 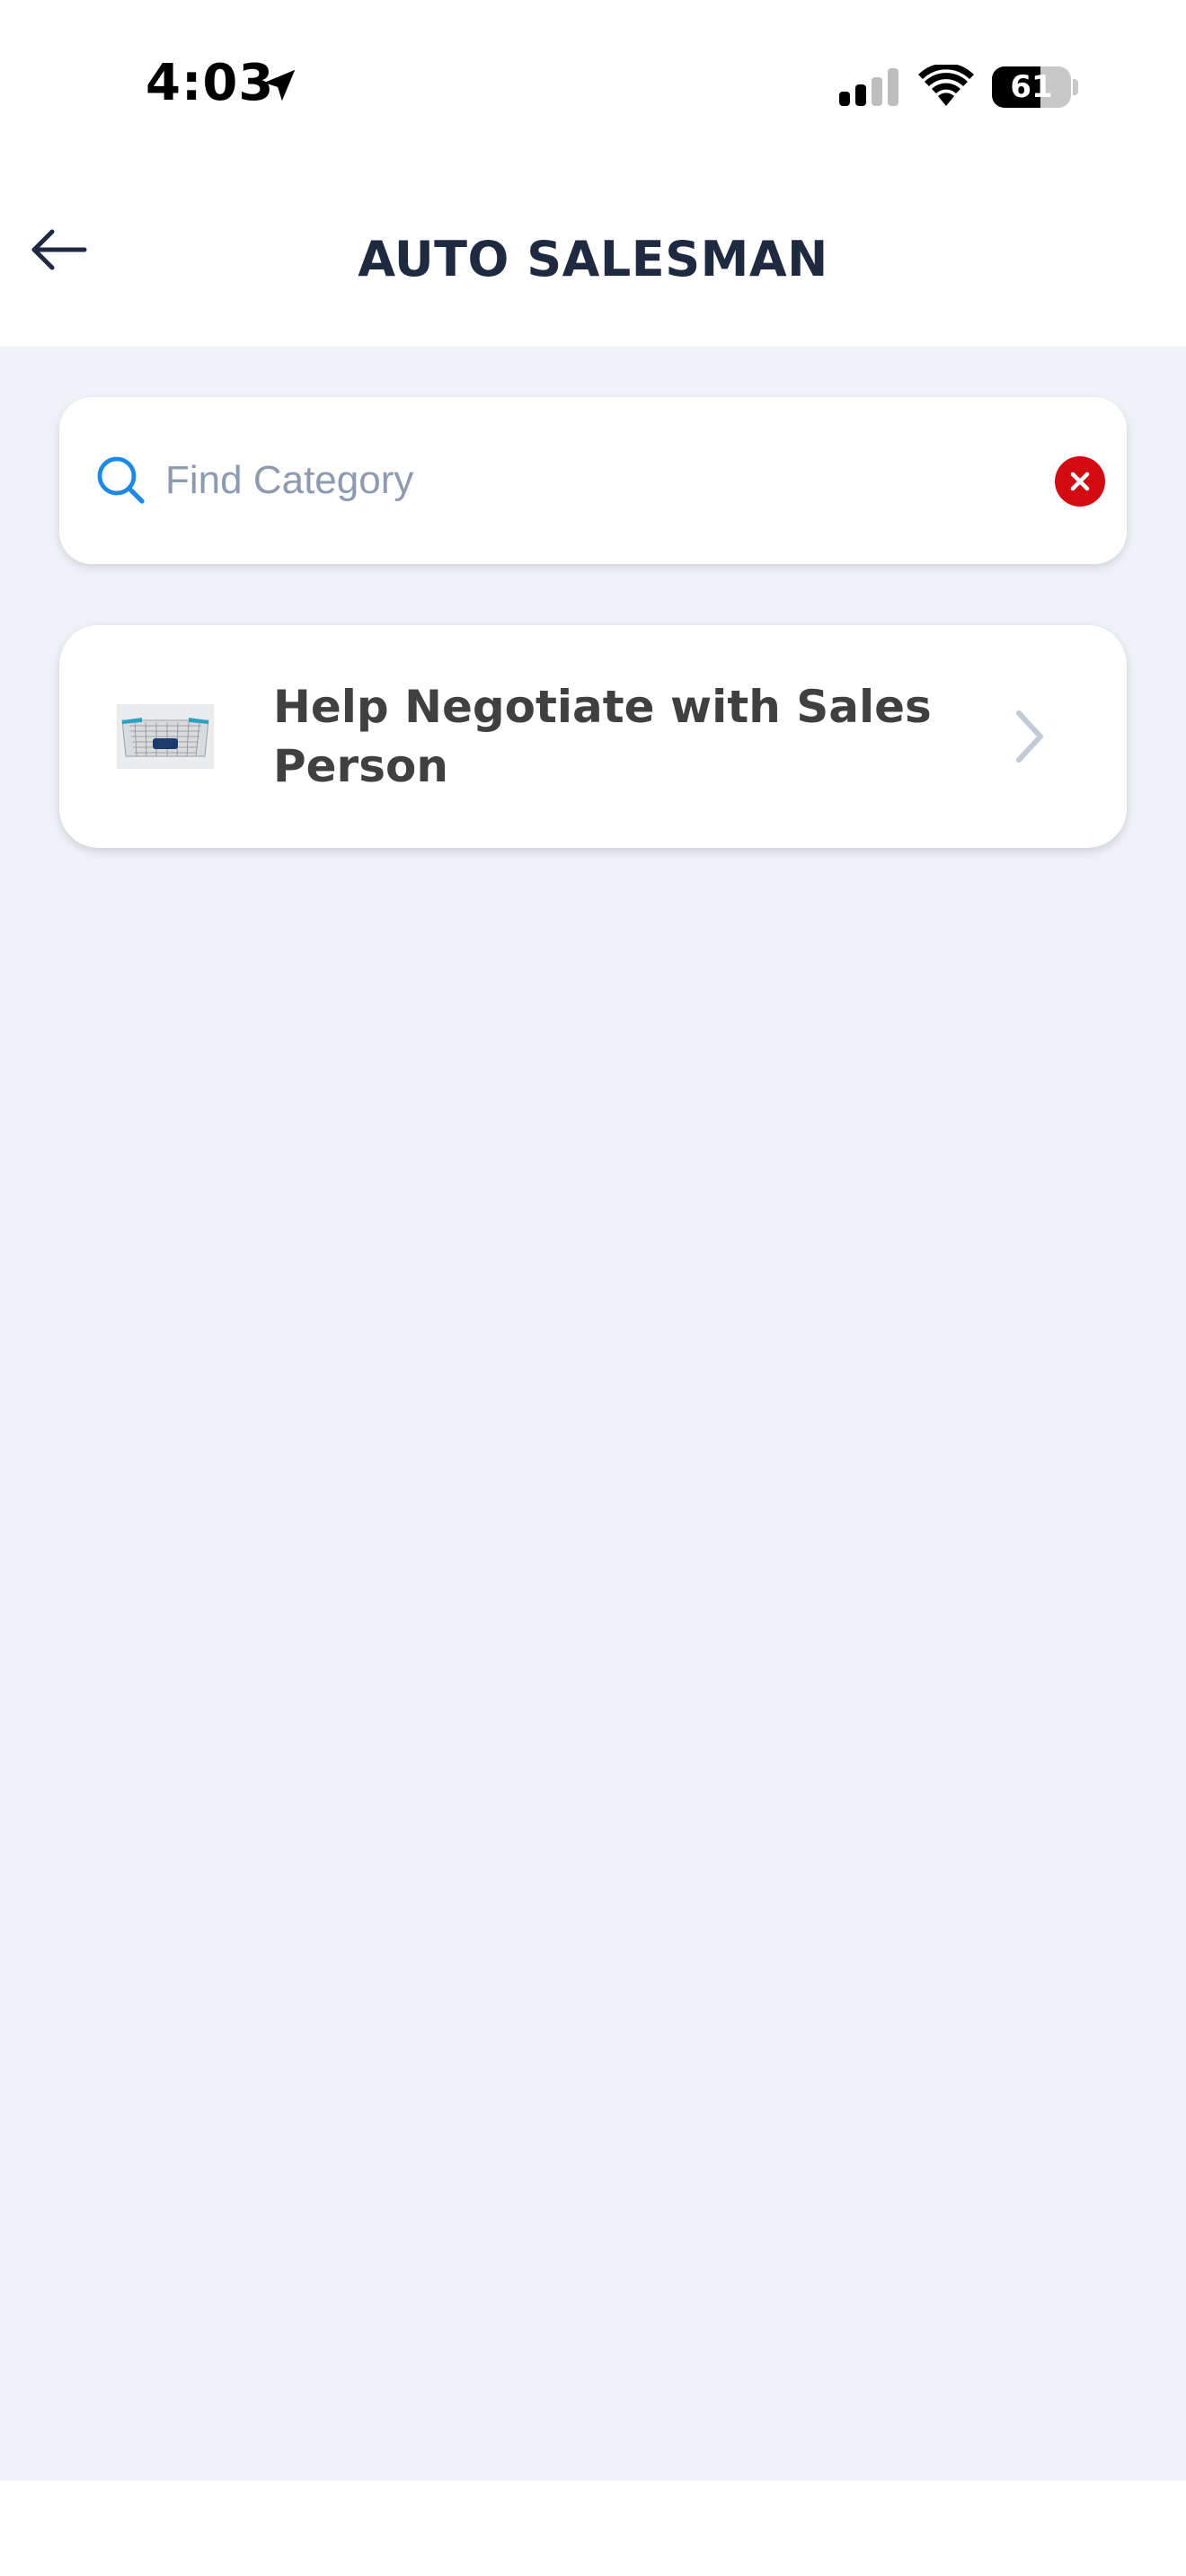 I want to click on category-item: Help Negotiate with Sales Person, so click(x=593, y=736).